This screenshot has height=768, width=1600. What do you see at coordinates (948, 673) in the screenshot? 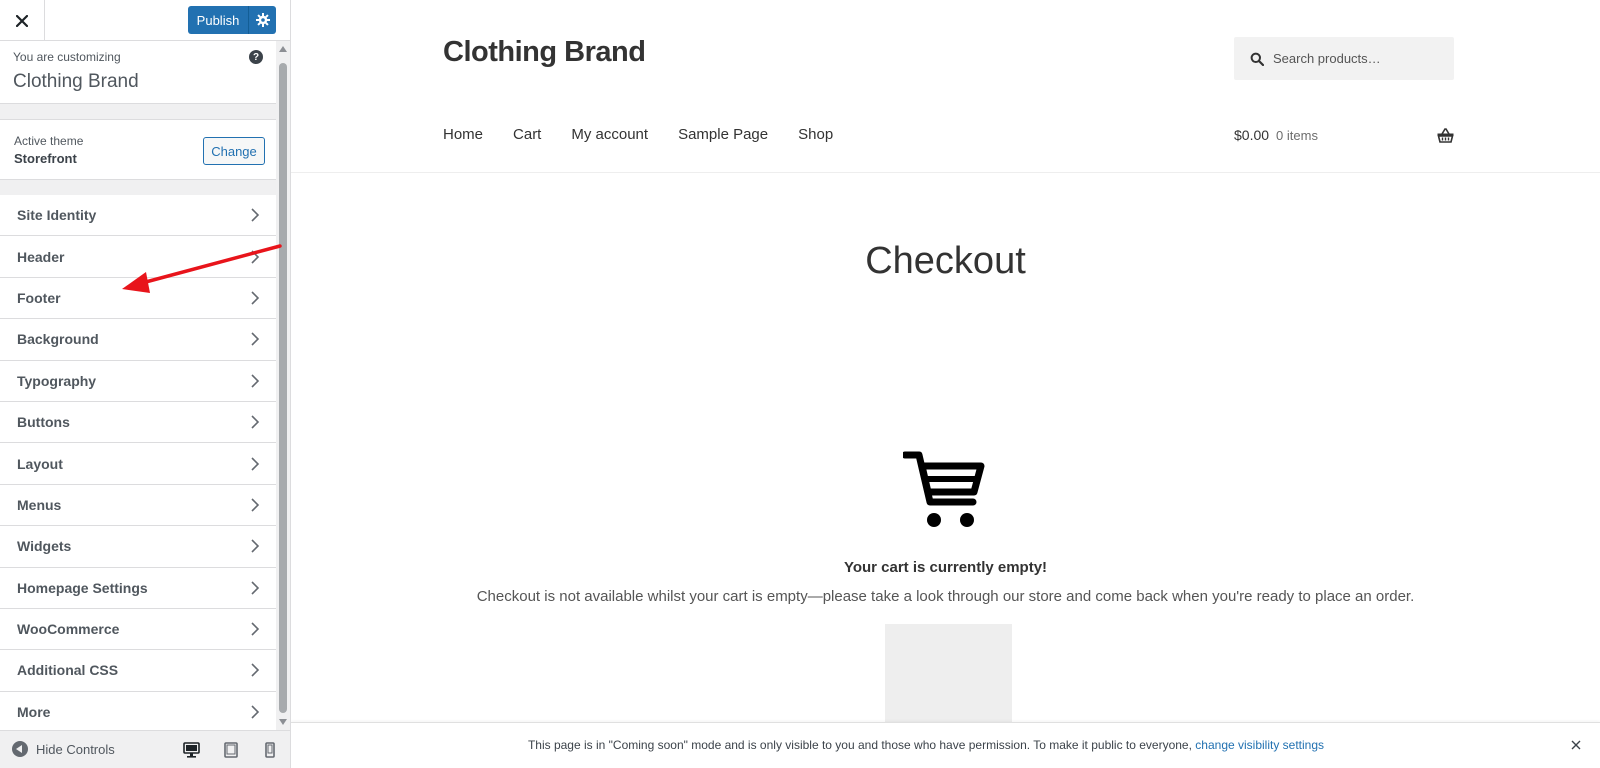
I see `return-to-shop-placeholder` at bounding box center [948, 673].